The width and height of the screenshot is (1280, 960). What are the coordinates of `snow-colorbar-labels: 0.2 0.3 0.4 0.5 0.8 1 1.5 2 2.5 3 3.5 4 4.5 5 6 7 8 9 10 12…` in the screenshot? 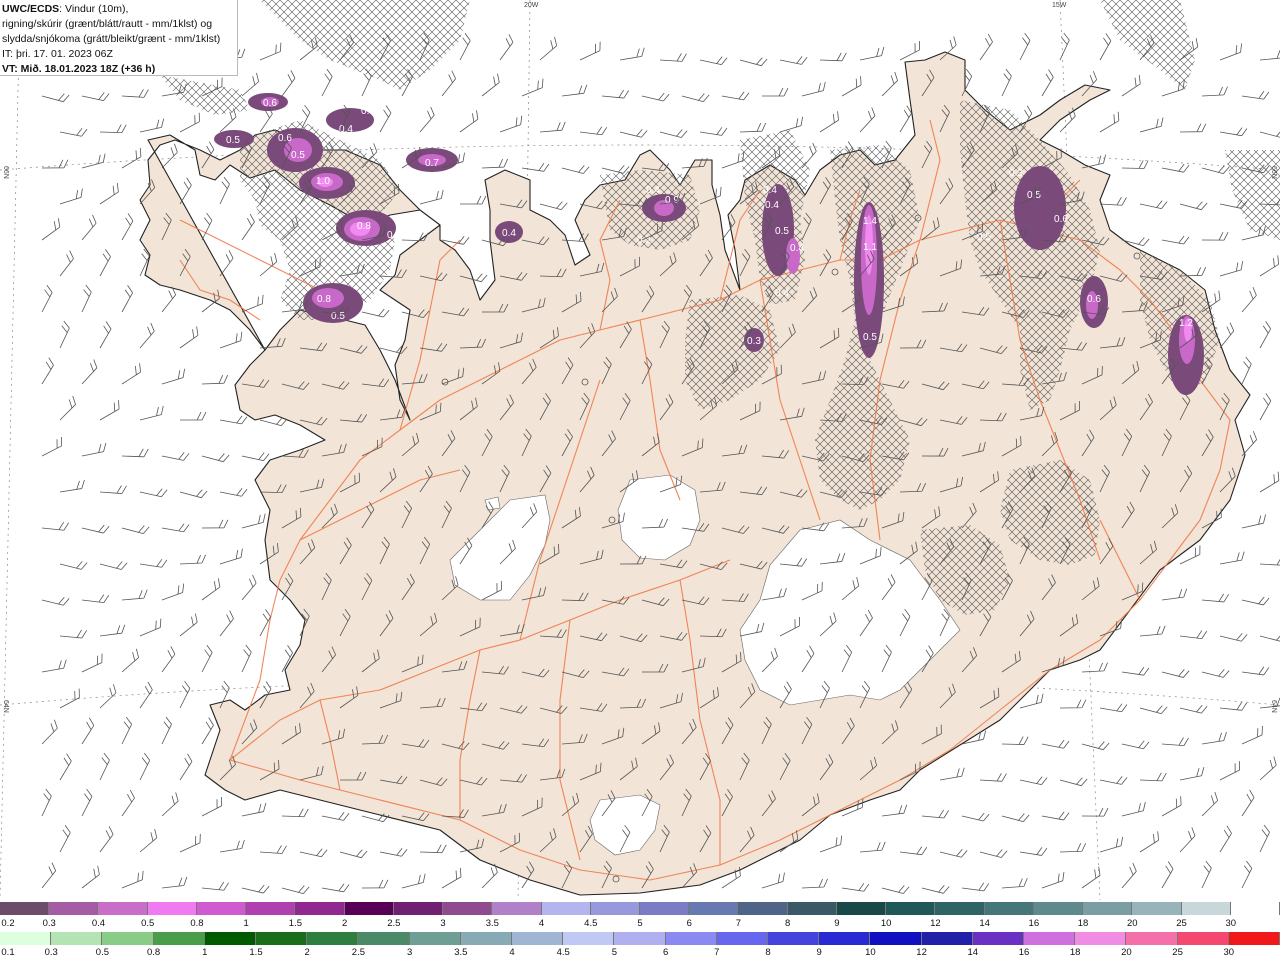 It's located at (640, 924).